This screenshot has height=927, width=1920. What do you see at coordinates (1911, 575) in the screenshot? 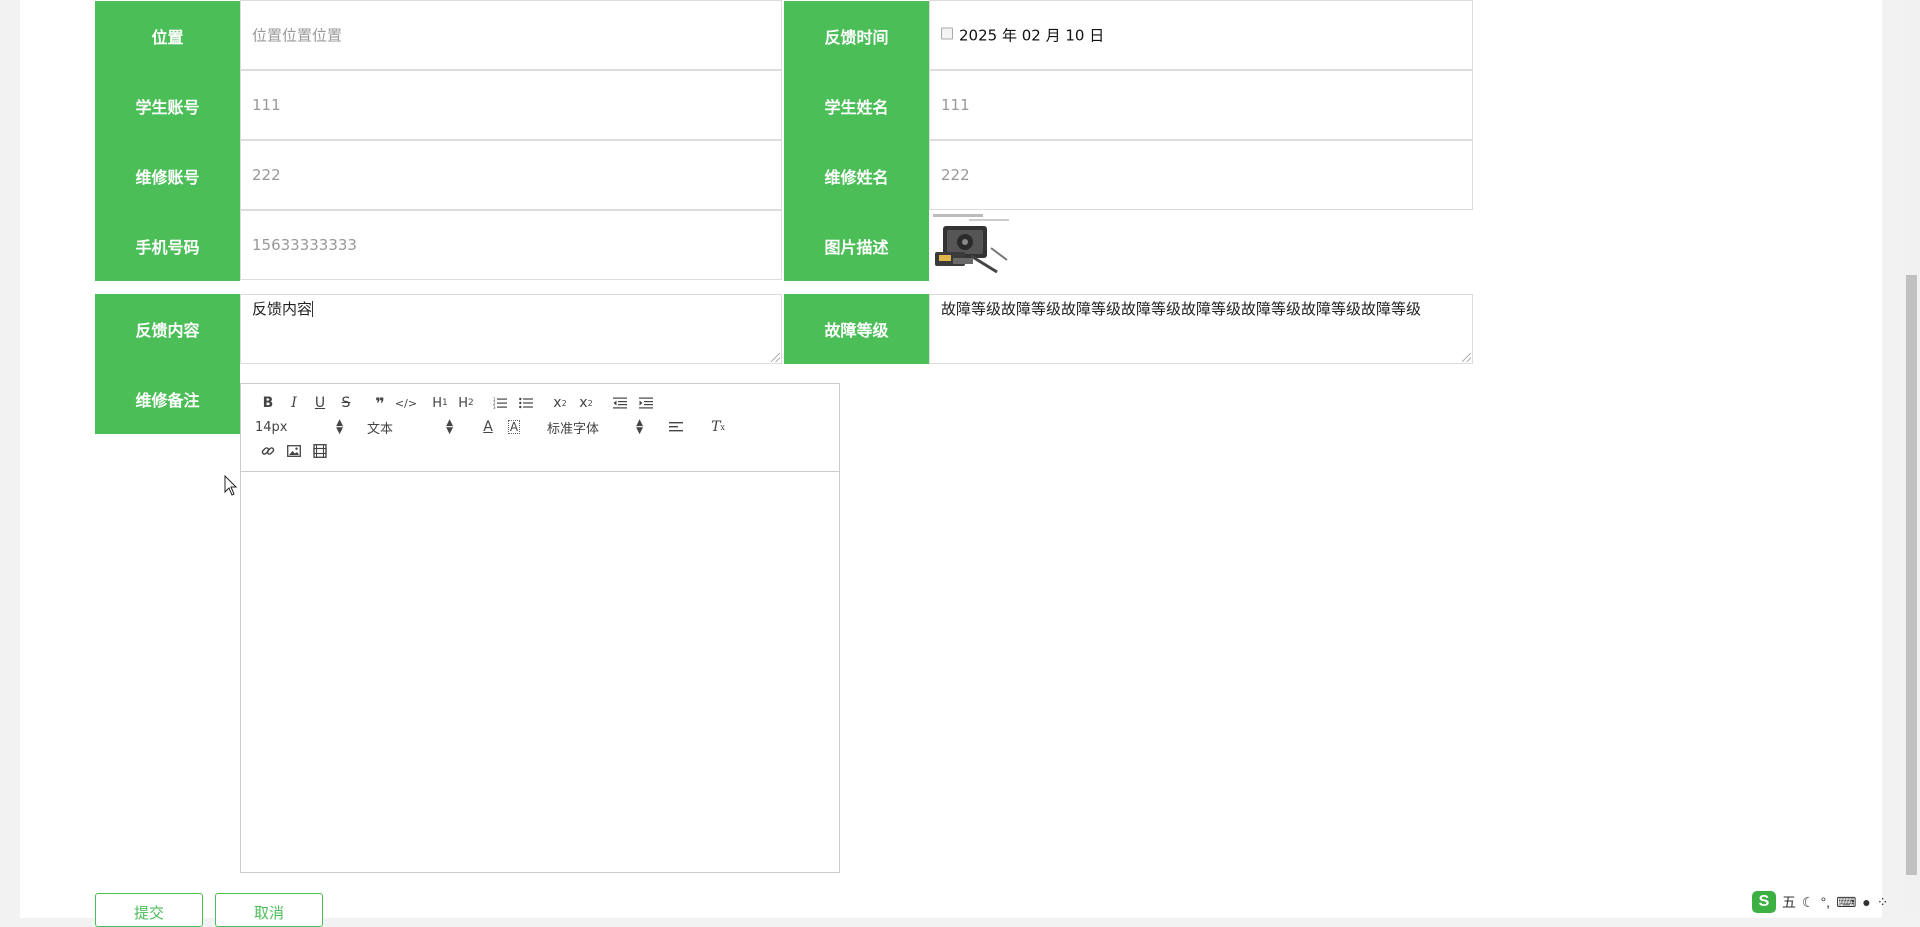
I see `scrollbar-thumb` at bounding box center [1911, 575].